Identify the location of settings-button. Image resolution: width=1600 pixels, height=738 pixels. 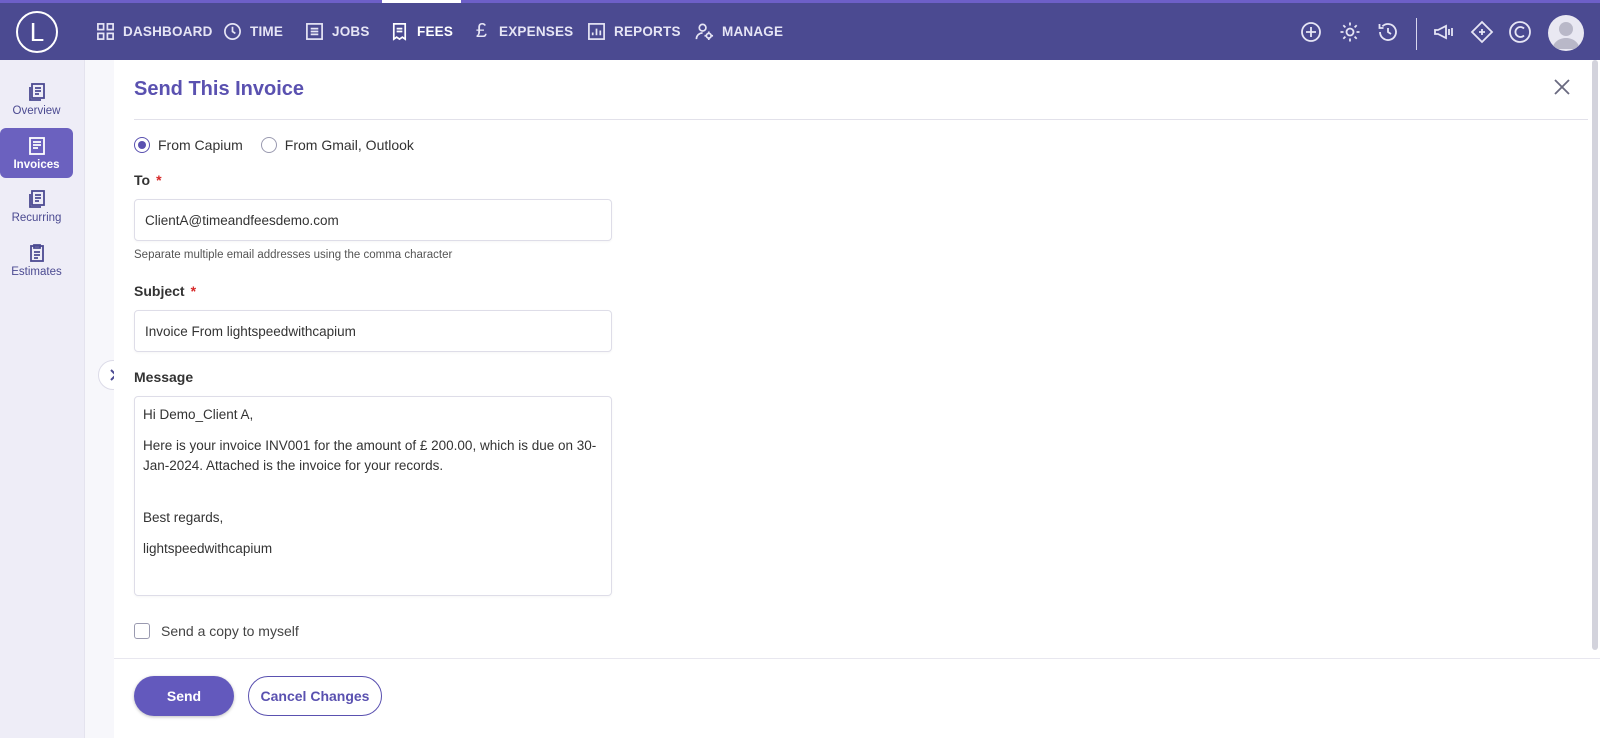
(1350, 32).